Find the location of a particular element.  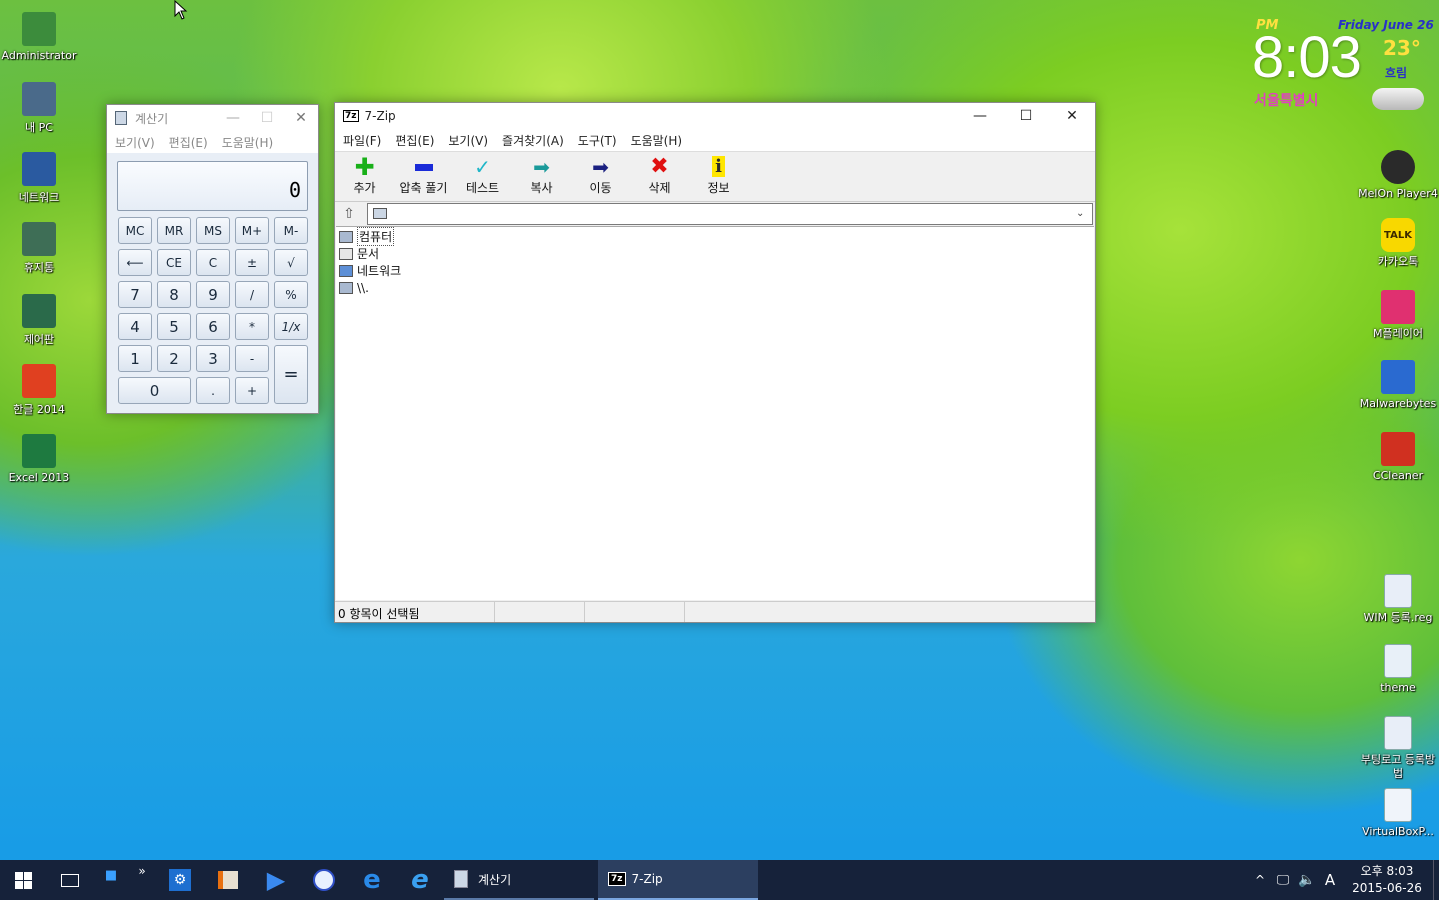

desktop-icon-2: 네트워크 is located at coordinates (39, 178).